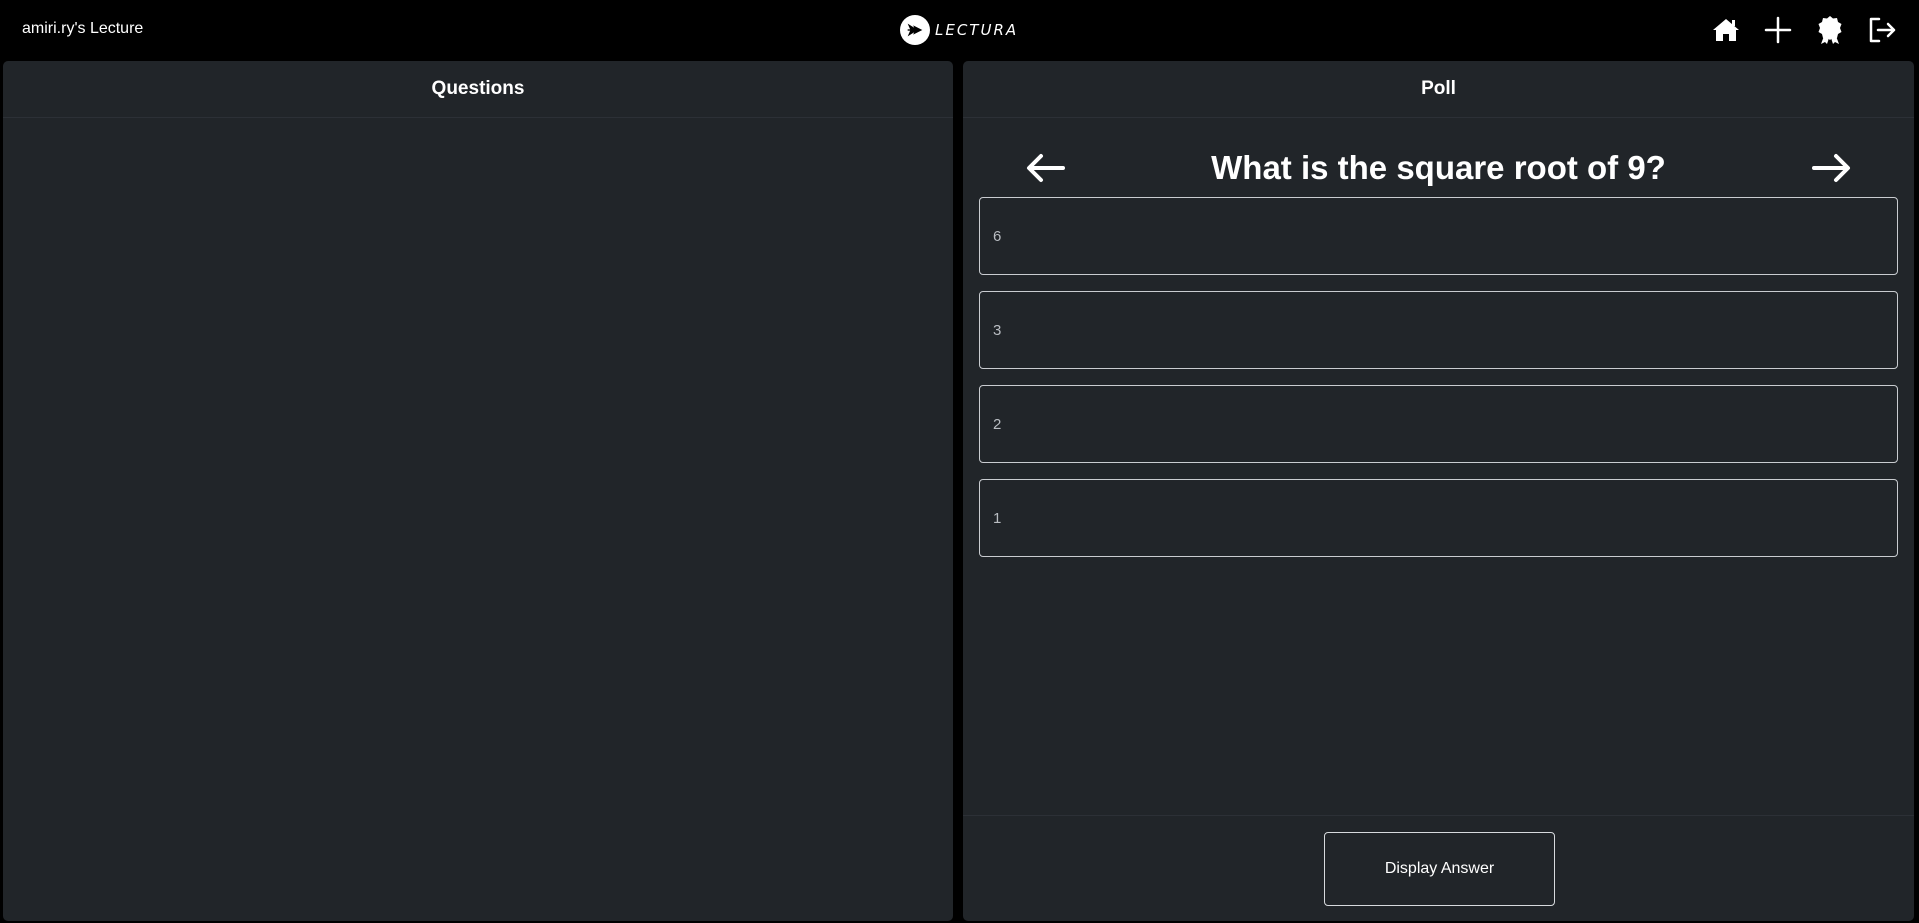  Describe the element at coordinates (1804, 30) in the screenshot. I see `top-icon-group` at that location.